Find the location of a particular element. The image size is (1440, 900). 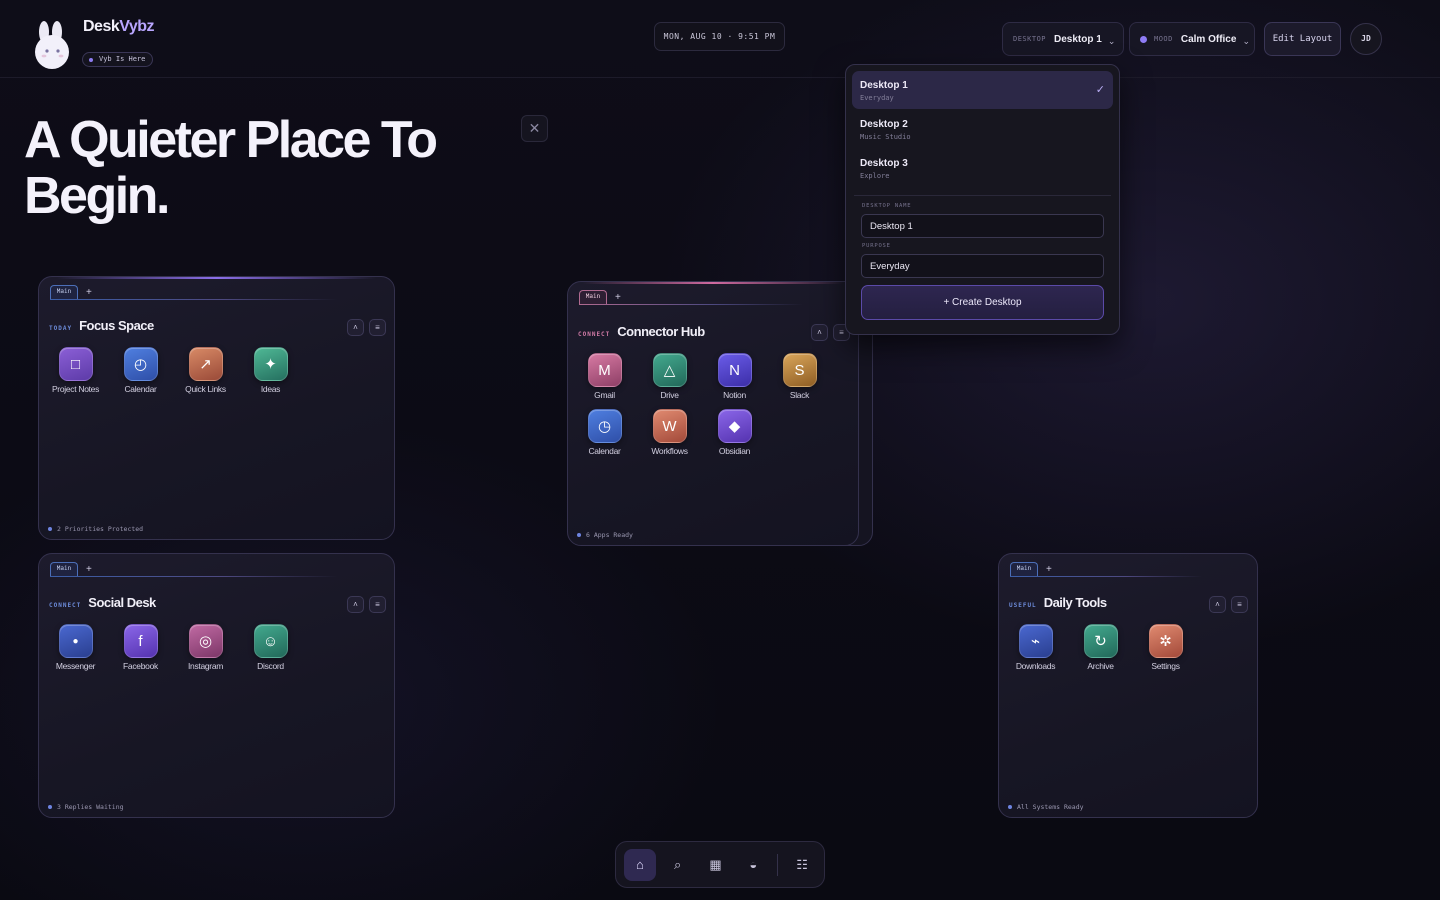

app-messenger: ● Messenger is located at coordinates (75, 647).